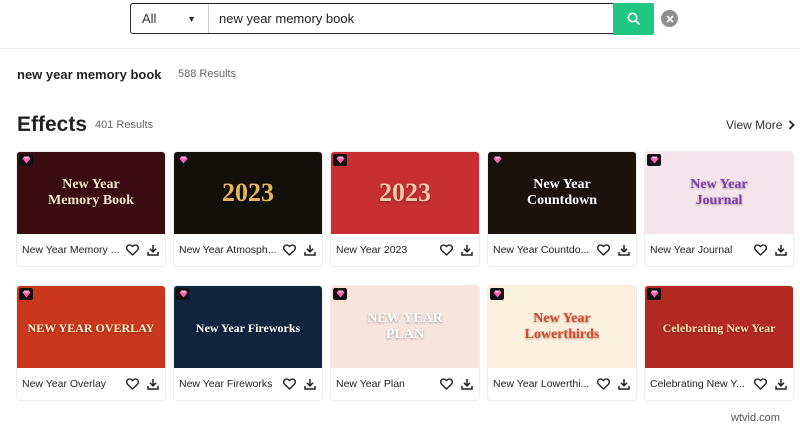 The image size is (800, 430). Describe the element at coordinates (372, 250) in the screenshot. I see `effect-name: New Year 2023` at that location.